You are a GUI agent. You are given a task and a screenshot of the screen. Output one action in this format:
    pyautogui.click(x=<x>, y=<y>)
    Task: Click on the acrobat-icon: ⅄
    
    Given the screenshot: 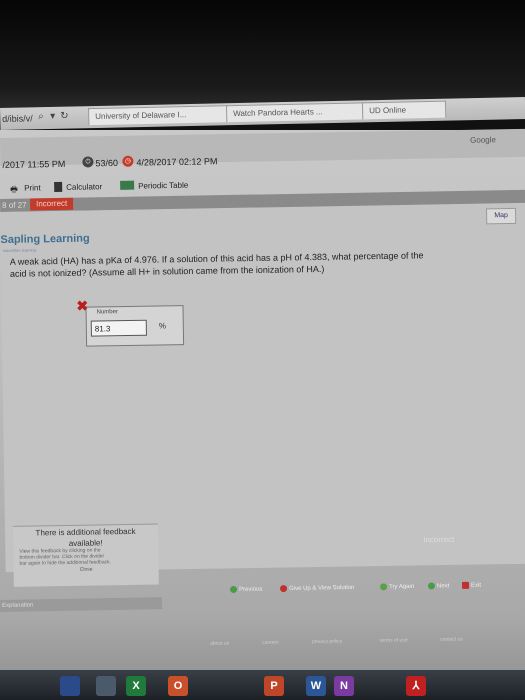 What is the action you would take?
    pyautogui.click(x=416, y=686)
    